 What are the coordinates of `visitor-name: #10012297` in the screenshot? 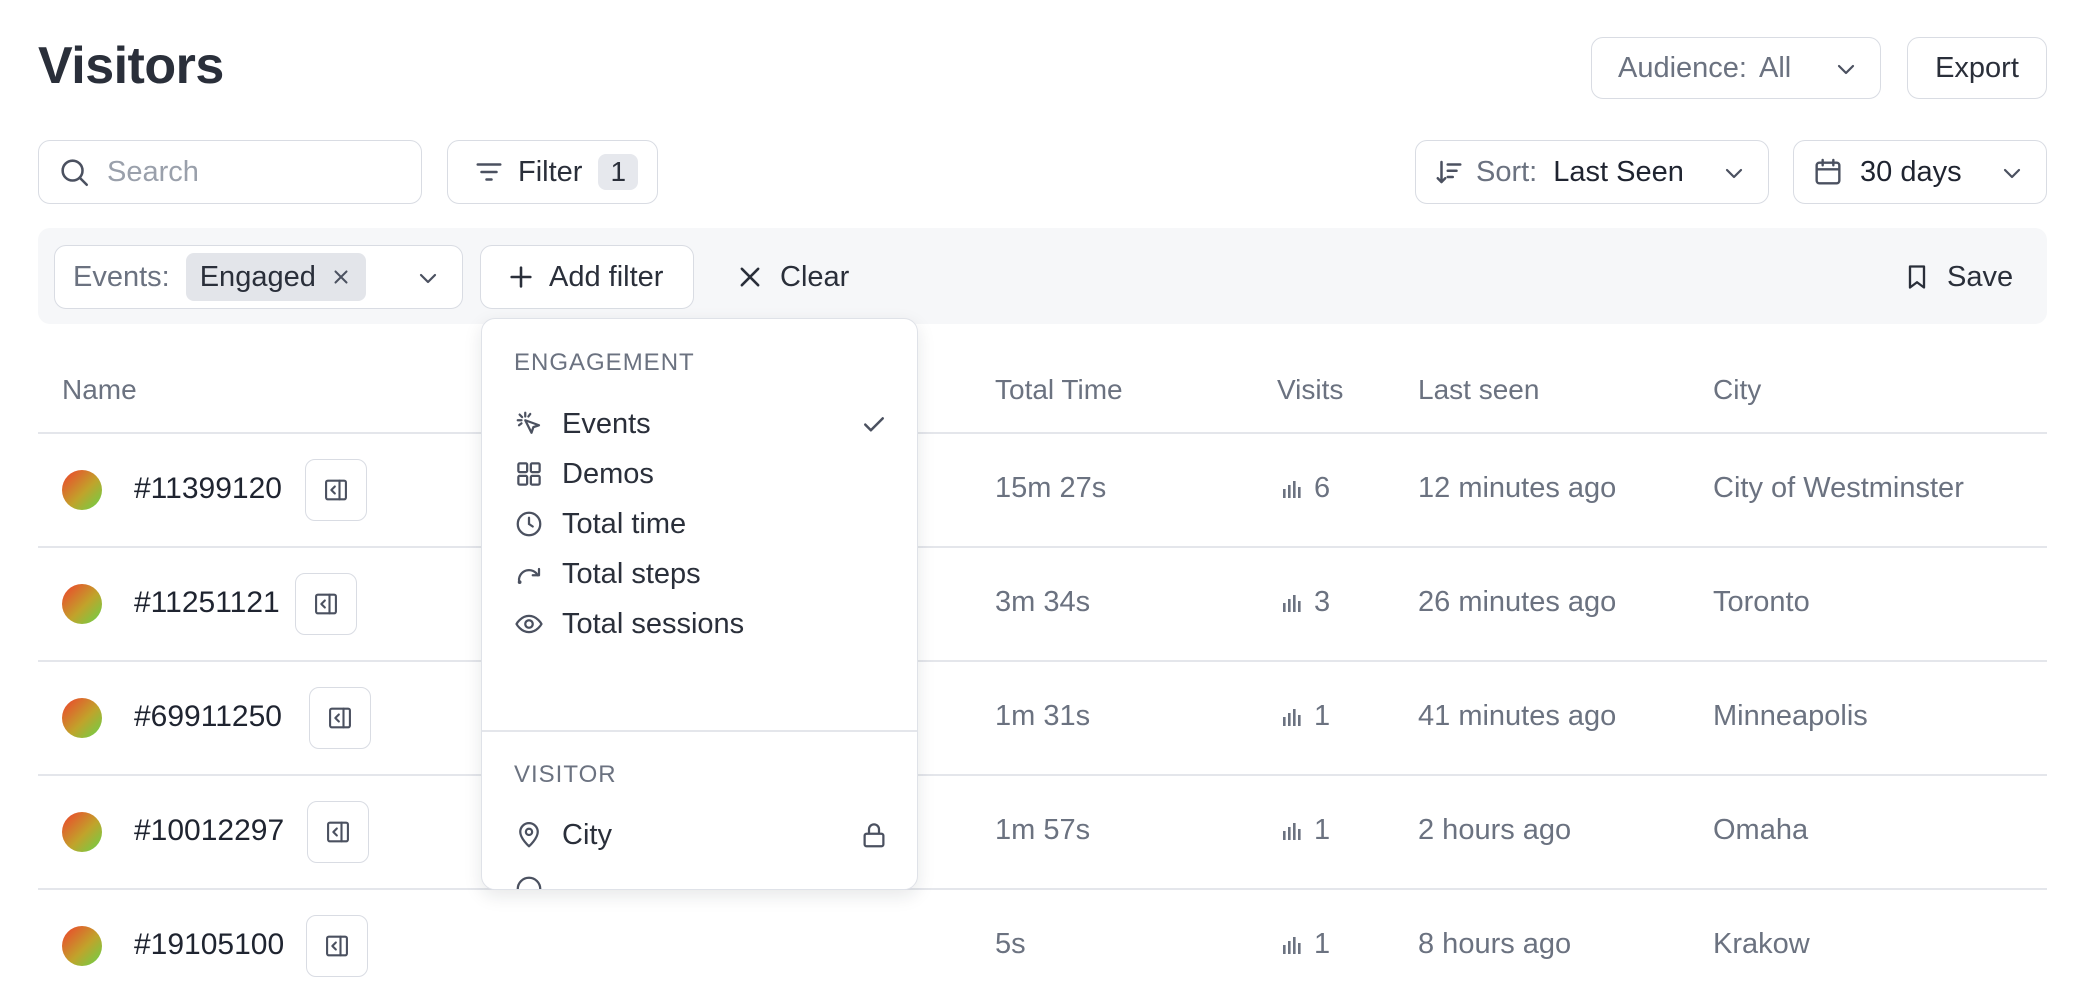 It's located at (209, 831).